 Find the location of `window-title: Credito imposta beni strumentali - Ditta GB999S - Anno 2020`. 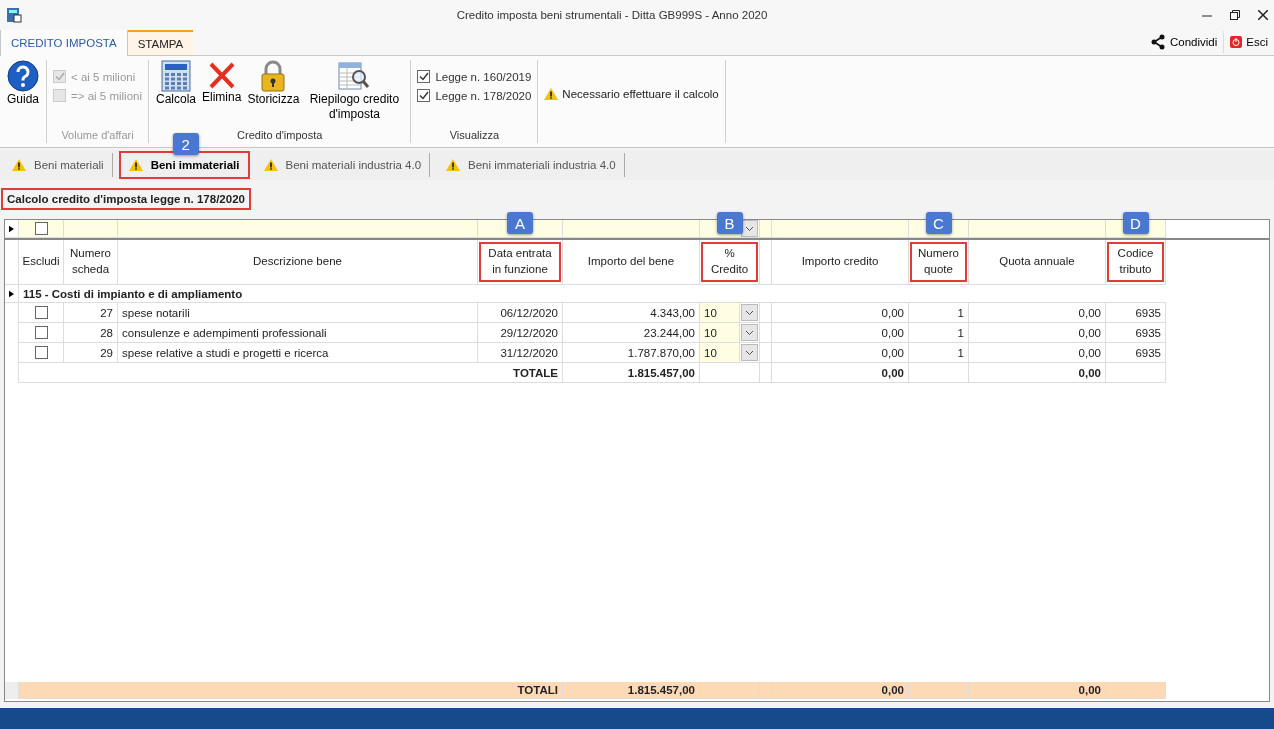

window-title: Credito imposta beni strumentali - Ditta GB999S - Anno 2020 is located at coordinates (612, 15).